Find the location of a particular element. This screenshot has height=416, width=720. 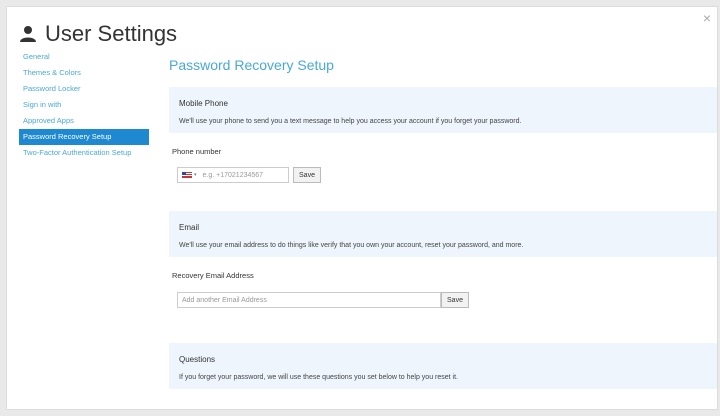

sidebar-item-themes-colors: Themes & Colors is located at coordinates (84, 73).